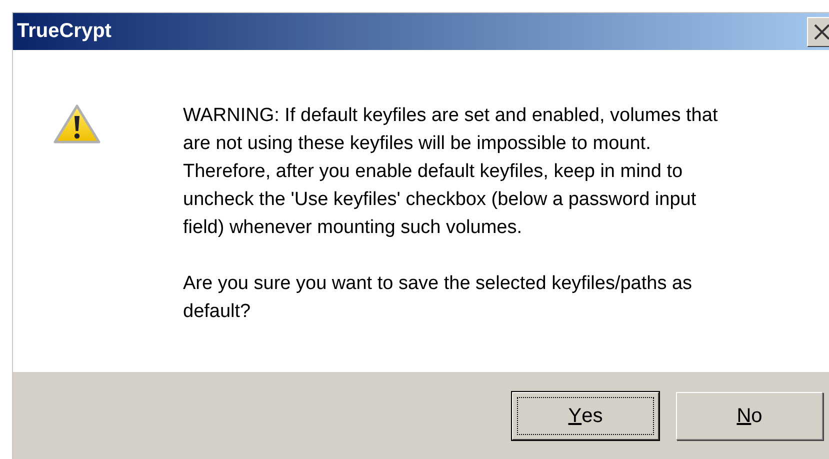 The height and width of the screenshot is (459, 829). Describe the element at coordinates (438, 298) in the screenshot. I see `message-text: Are you sure you want to save the selected keyfiles/paths as default?` at that location.